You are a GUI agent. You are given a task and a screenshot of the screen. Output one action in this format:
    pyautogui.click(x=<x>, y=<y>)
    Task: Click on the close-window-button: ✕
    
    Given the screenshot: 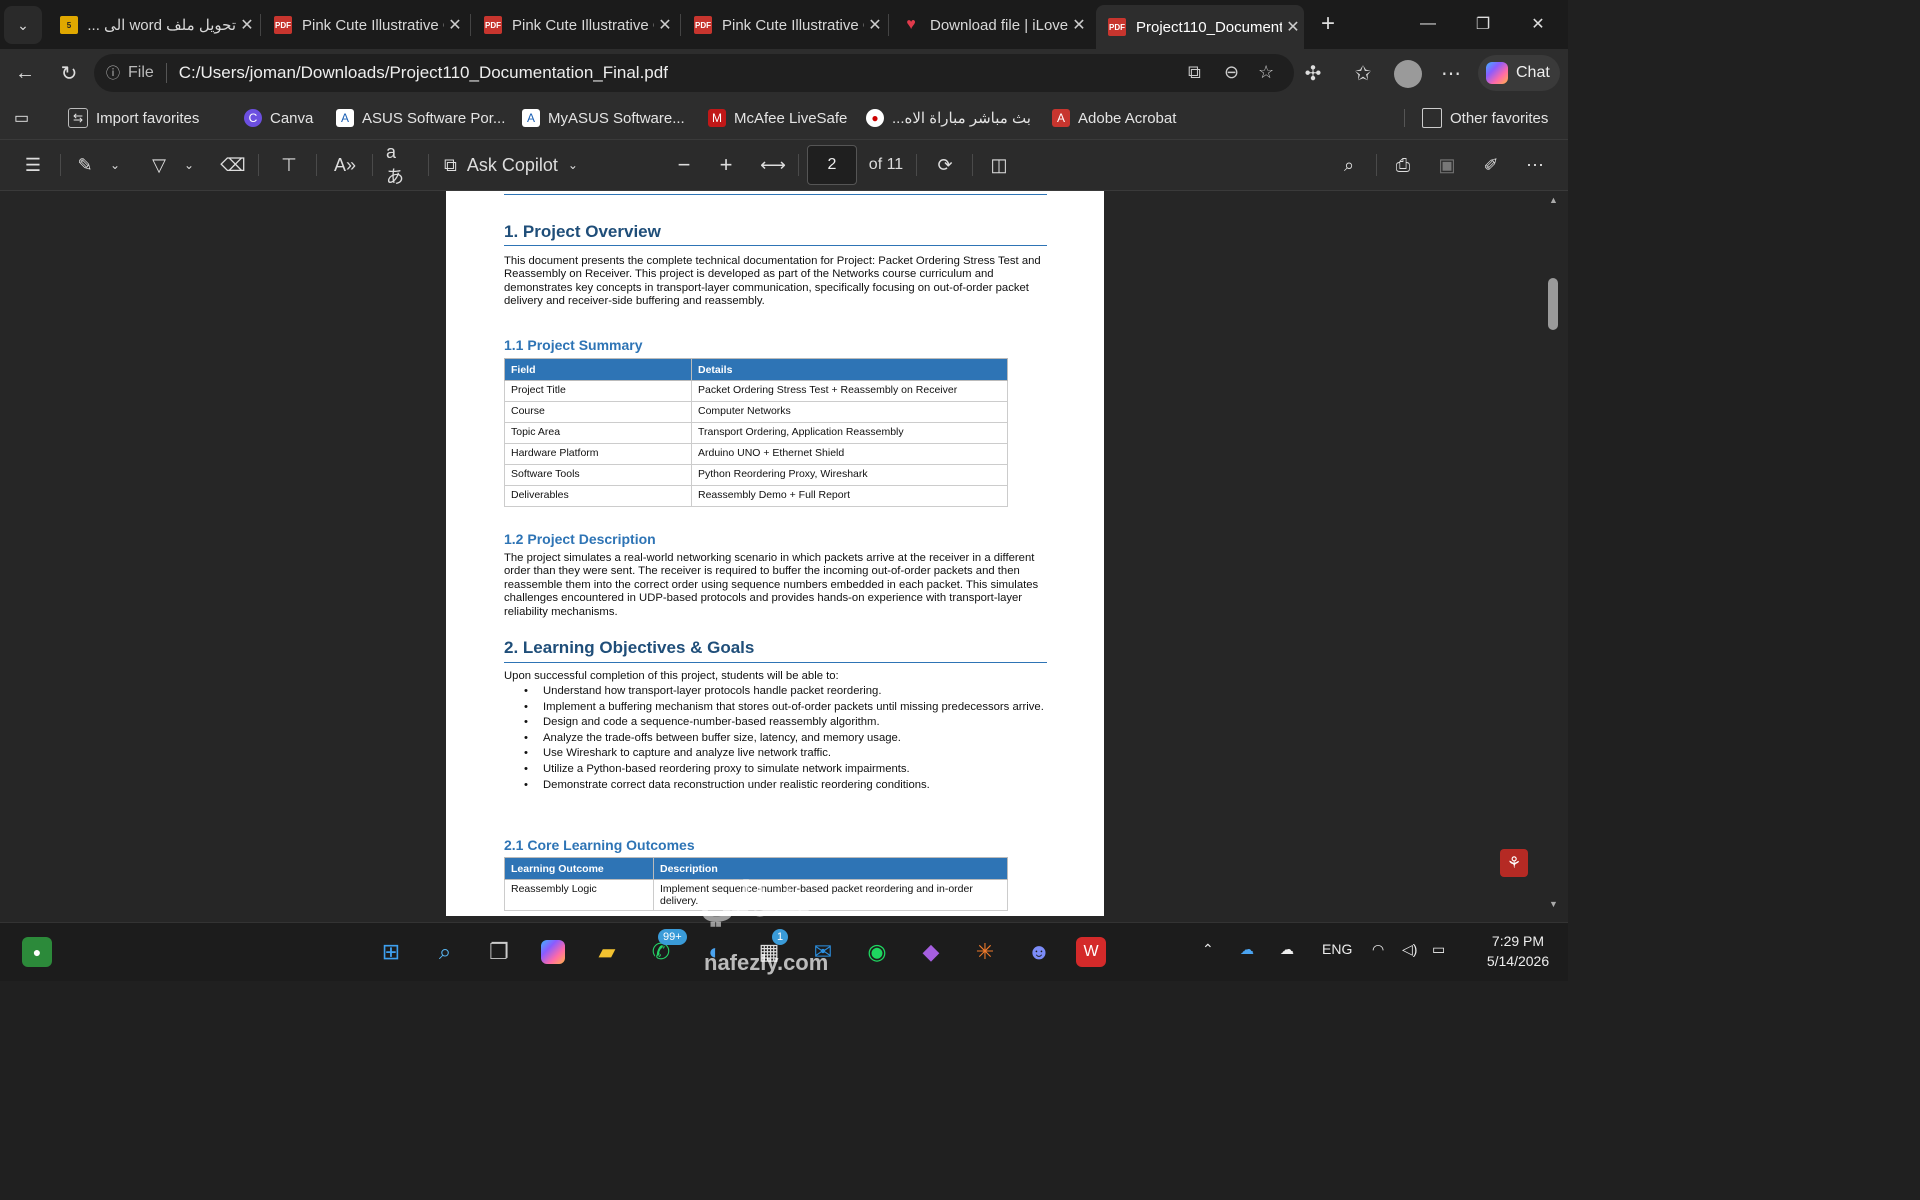 What is the action you would take?
    pyautogui.click(x=1538, y=24)
    